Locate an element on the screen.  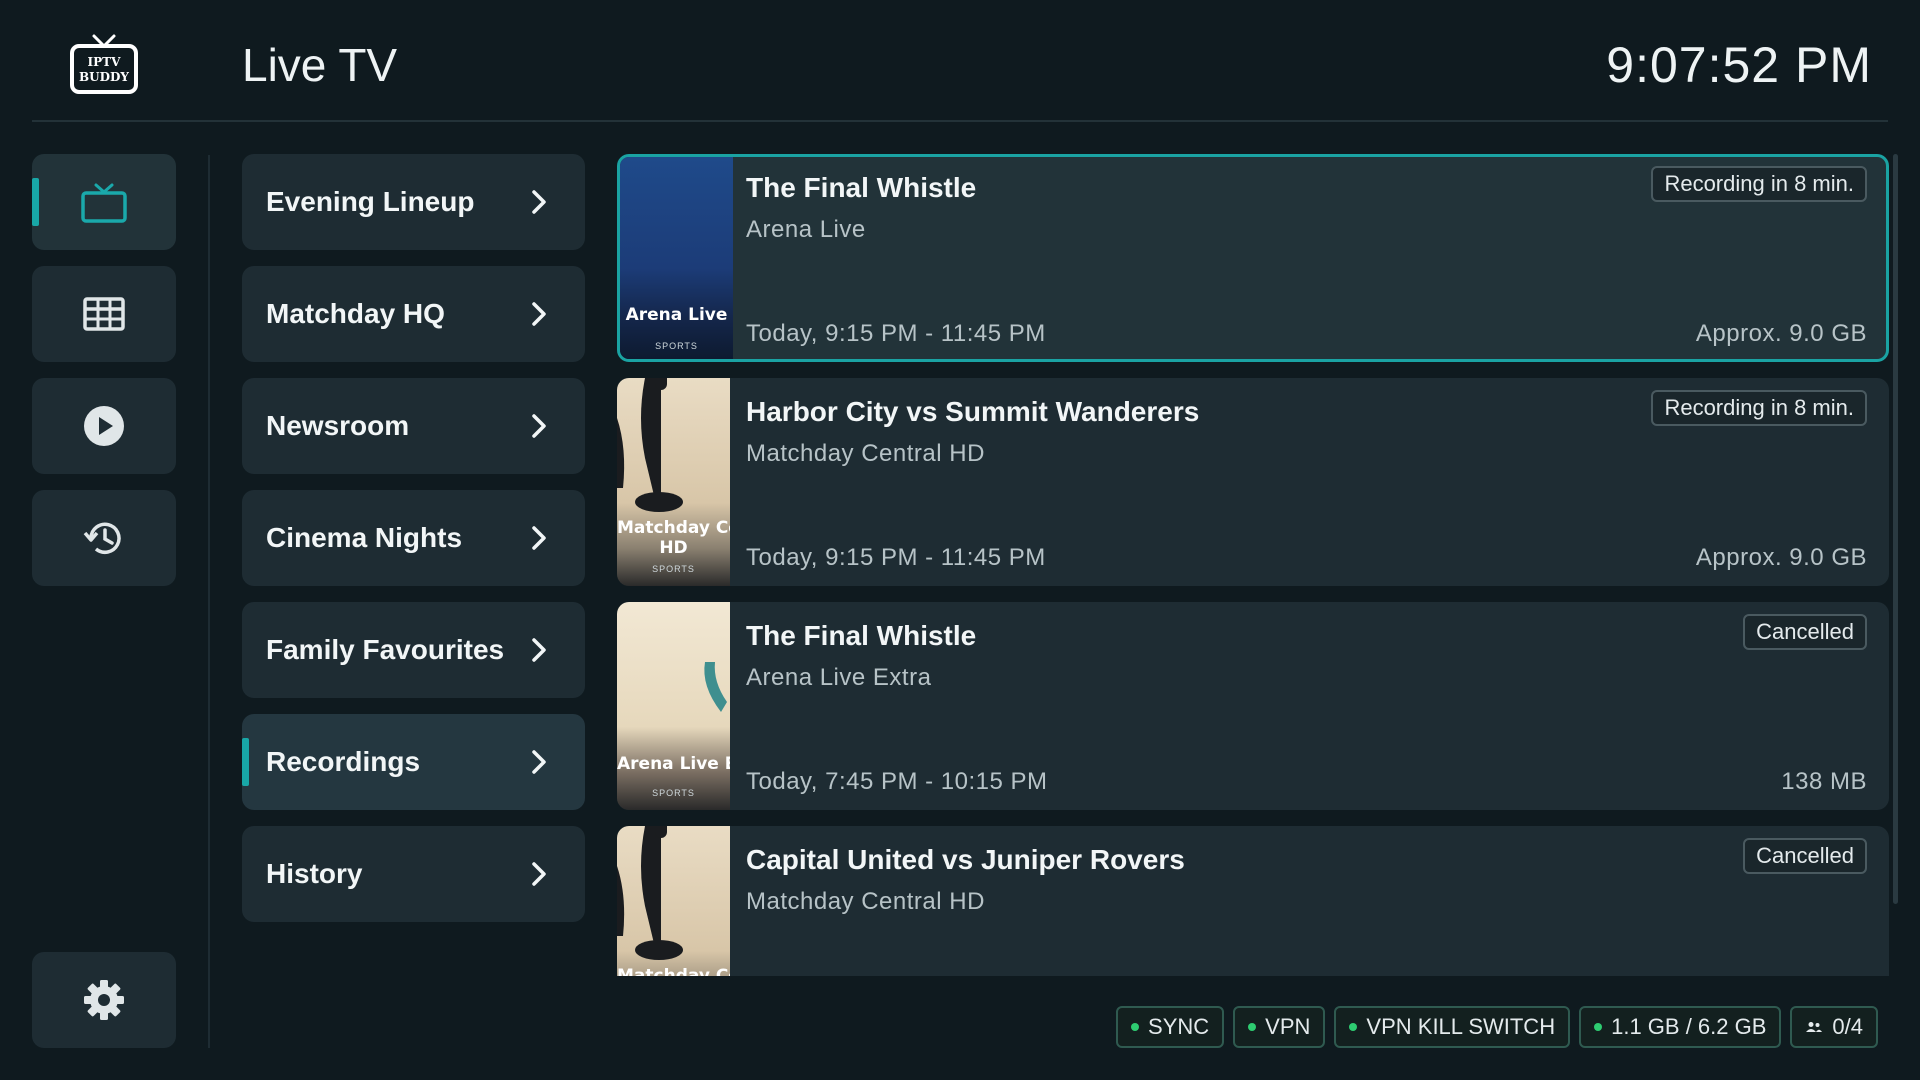
iptv-buddy-logo: IPTV BUDDY is located at coordinates (104, 64).